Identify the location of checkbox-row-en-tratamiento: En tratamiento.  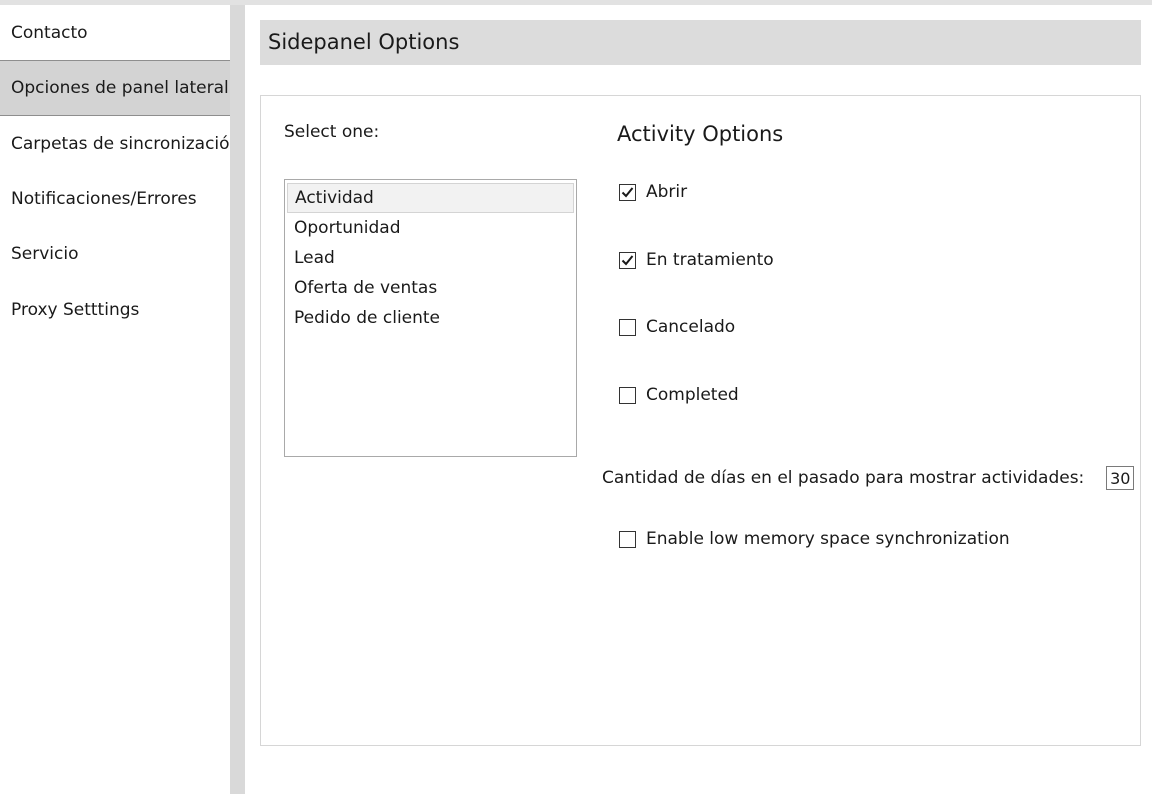
(696, 260).